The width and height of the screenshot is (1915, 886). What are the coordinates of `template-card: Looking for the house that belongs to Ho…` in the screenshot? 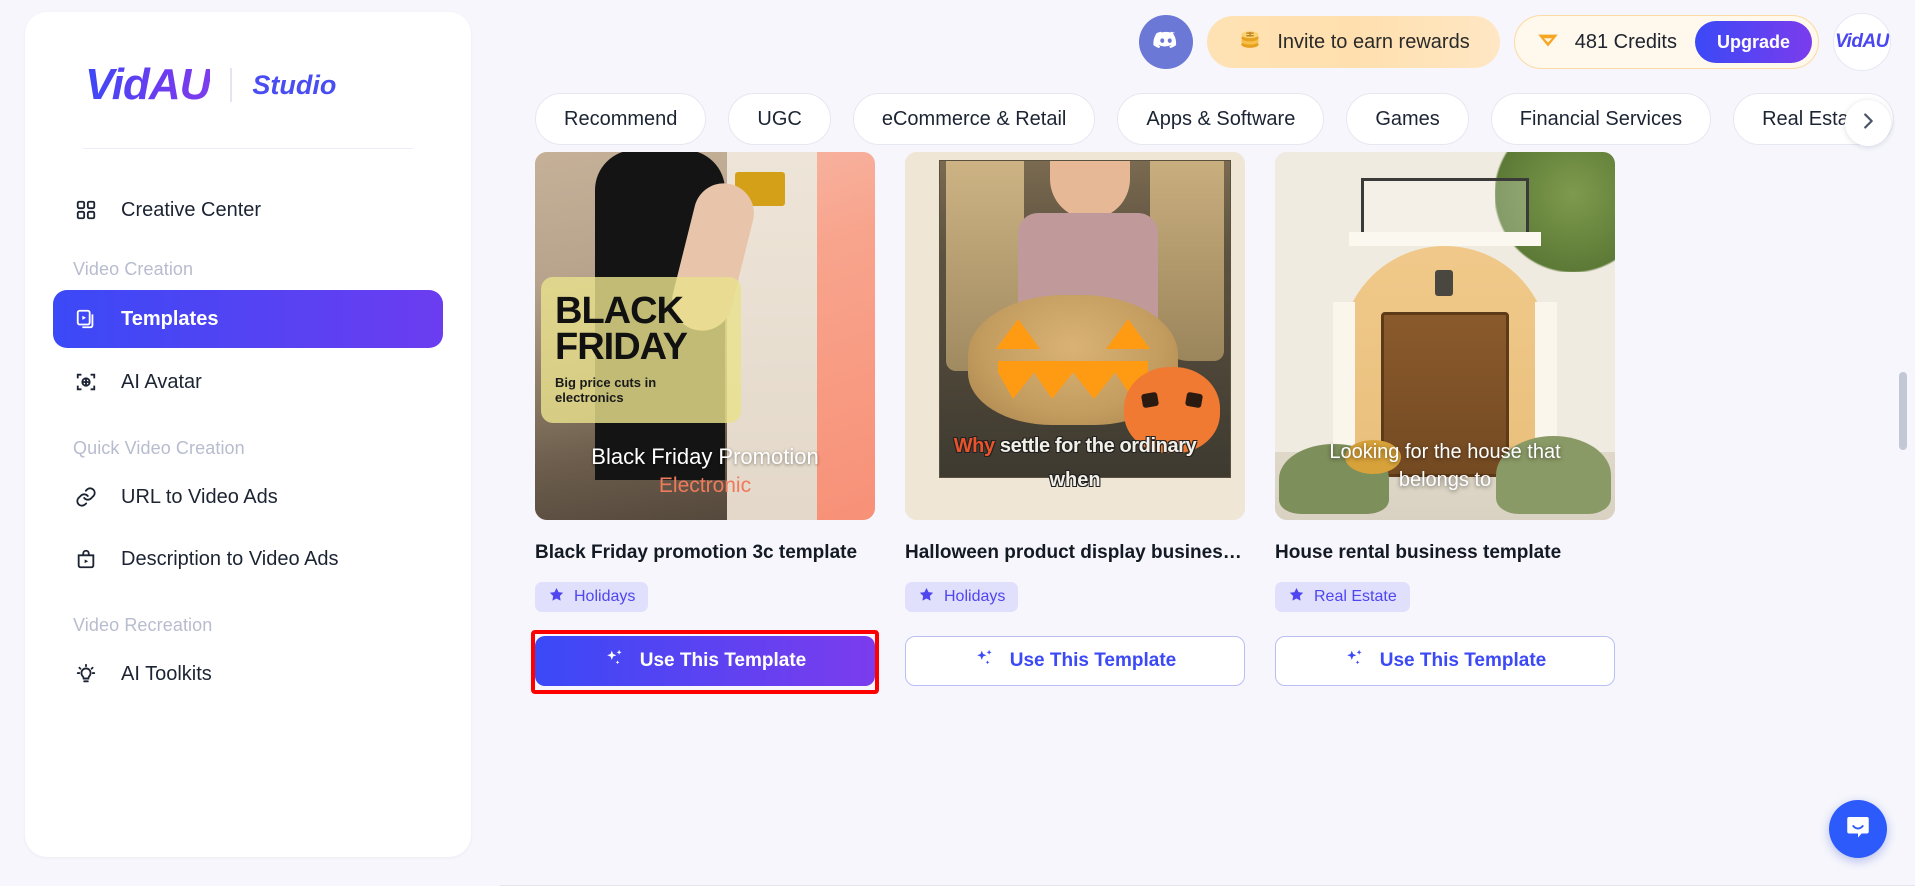 It's located at (1445, 510).